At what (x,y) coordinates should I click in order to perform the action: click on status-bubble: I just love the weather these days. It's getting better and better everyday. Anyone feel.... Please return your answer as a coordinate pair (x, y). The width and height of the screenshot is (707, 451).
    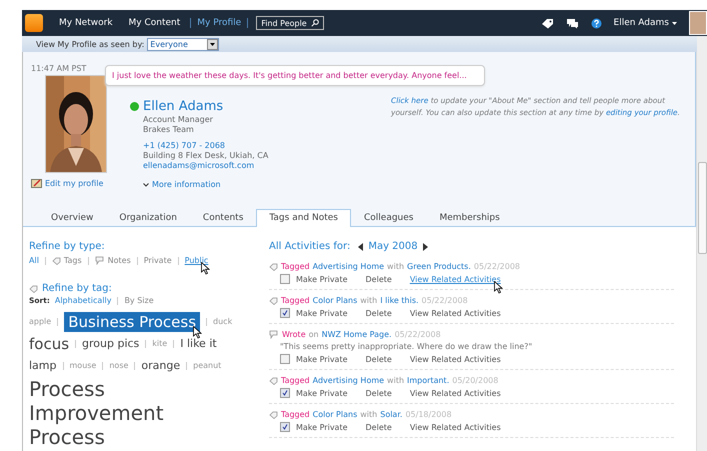
    Looking at the image, I should click on (295, 75).